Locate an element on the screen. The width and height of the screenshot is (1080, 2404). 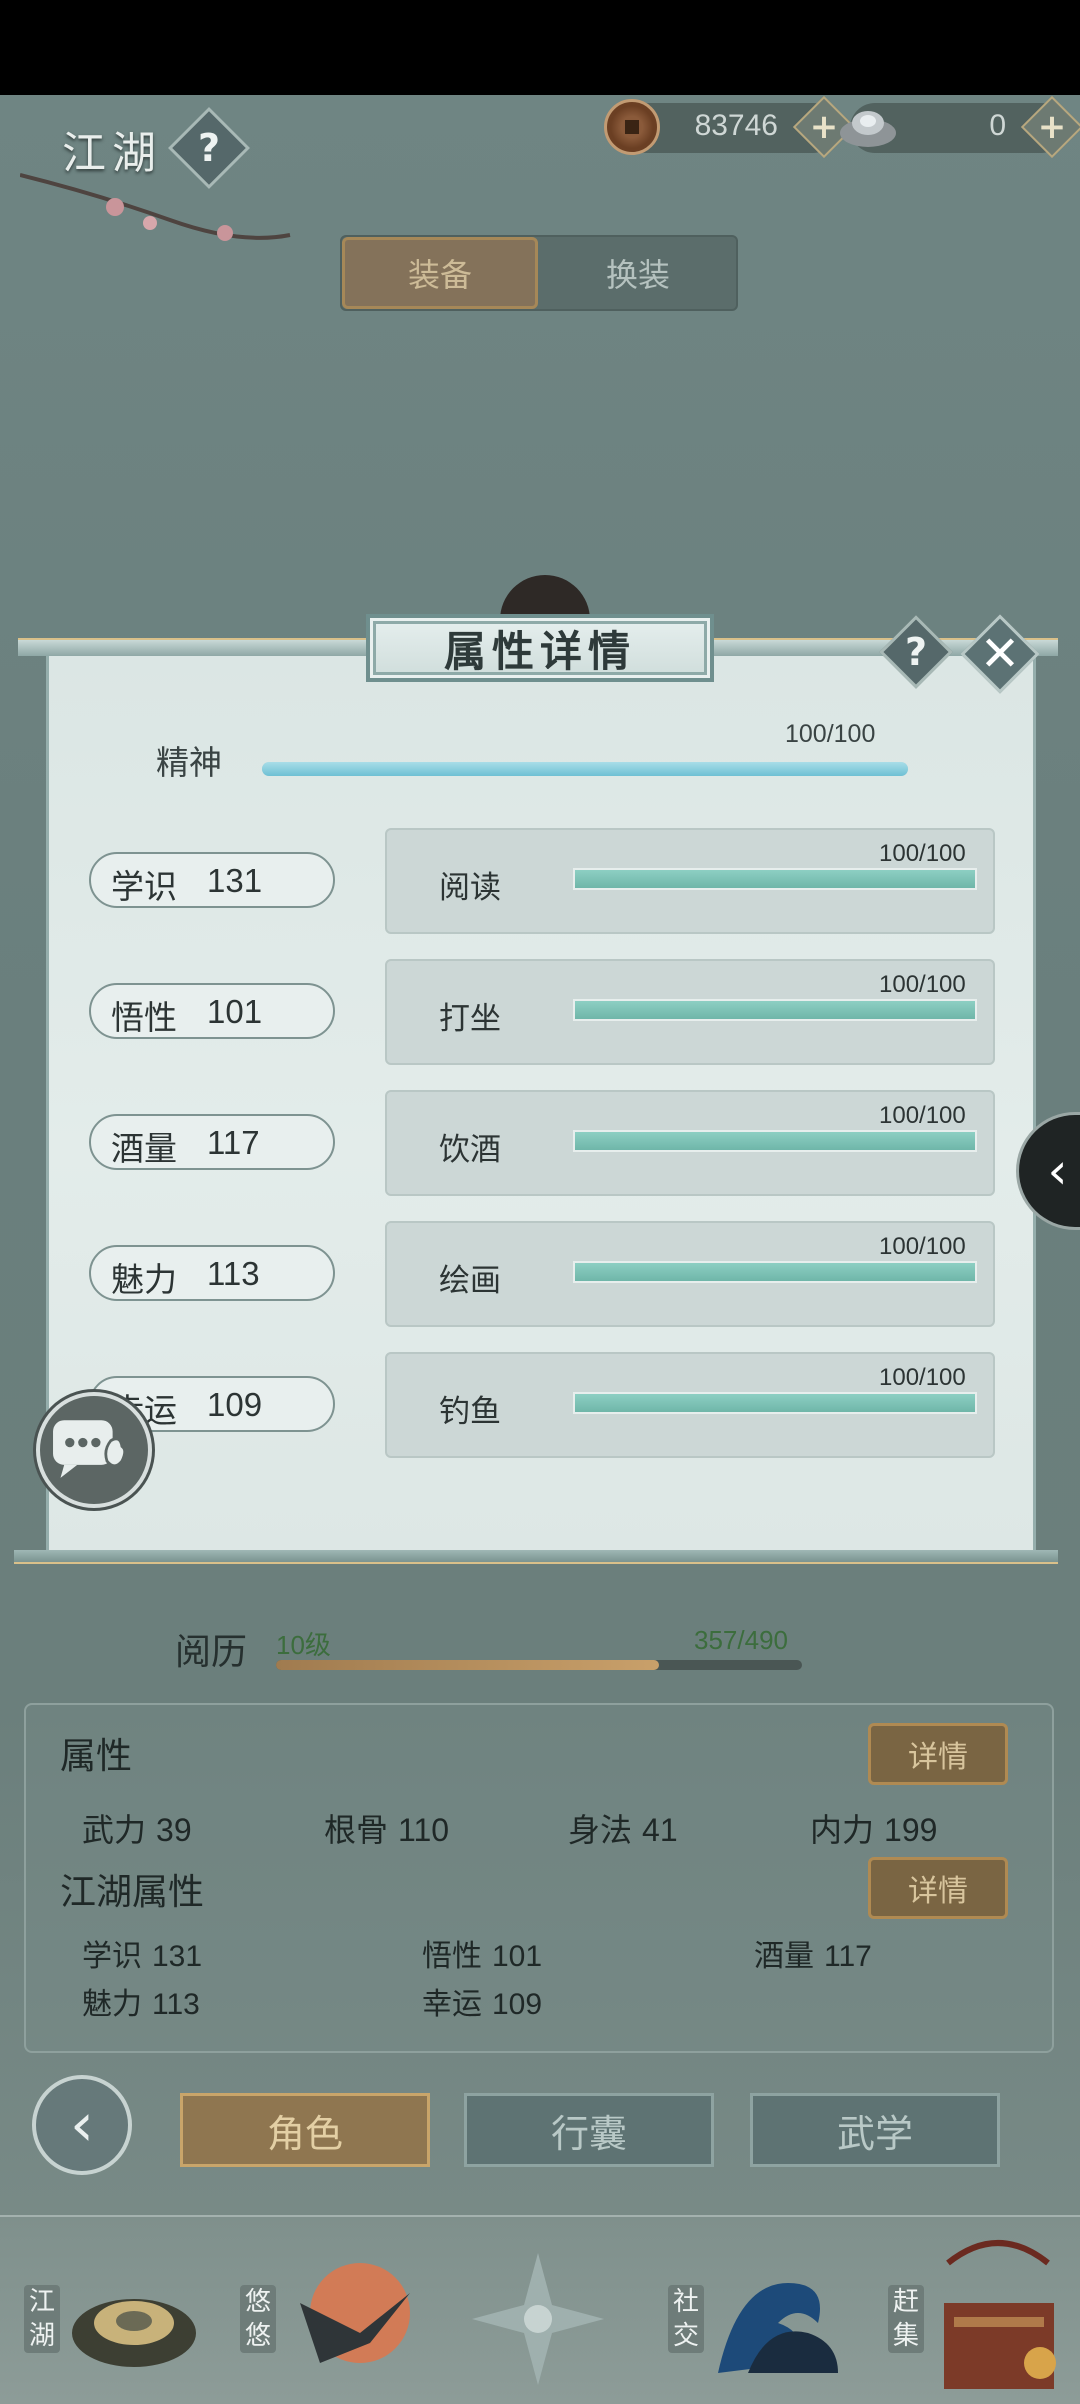
attribute-row-comprehension: 悟性 101 打坐 100/100 is located at coordinates (559, 1013).